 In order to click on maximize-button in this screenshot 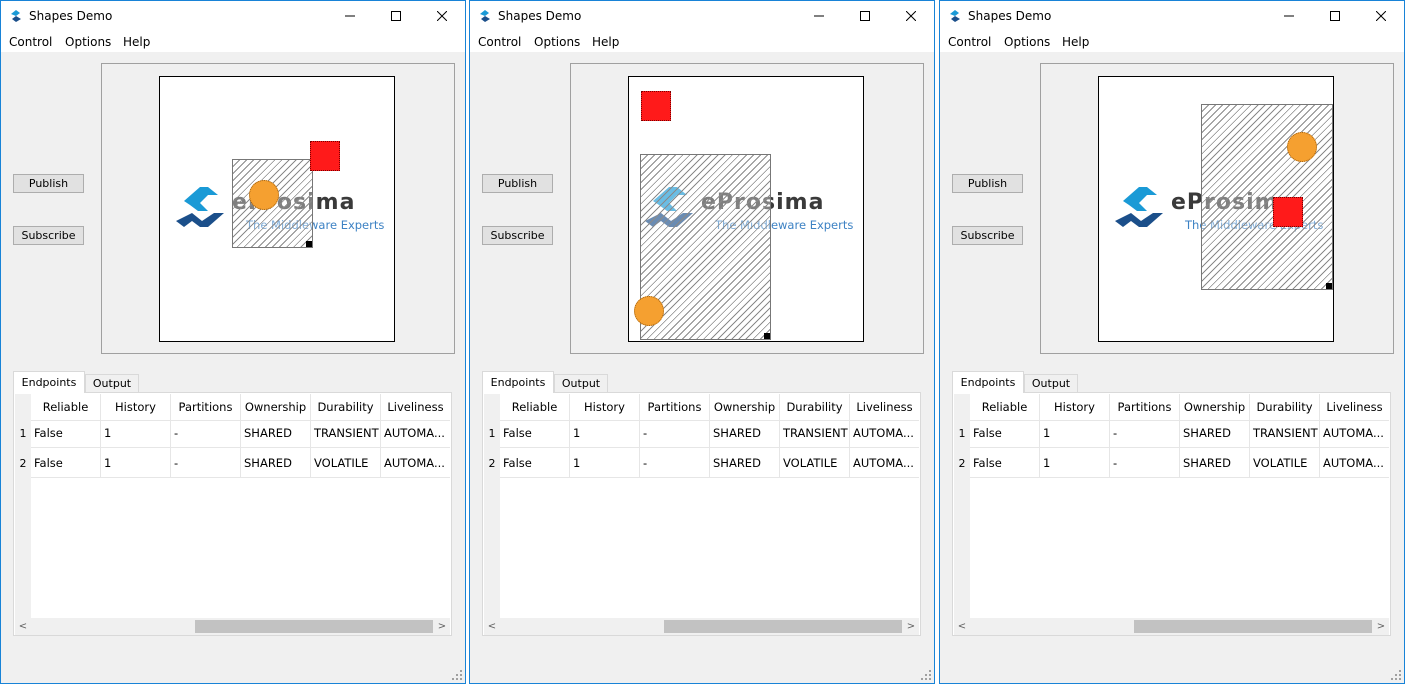, I will do `click(865, 16)`.